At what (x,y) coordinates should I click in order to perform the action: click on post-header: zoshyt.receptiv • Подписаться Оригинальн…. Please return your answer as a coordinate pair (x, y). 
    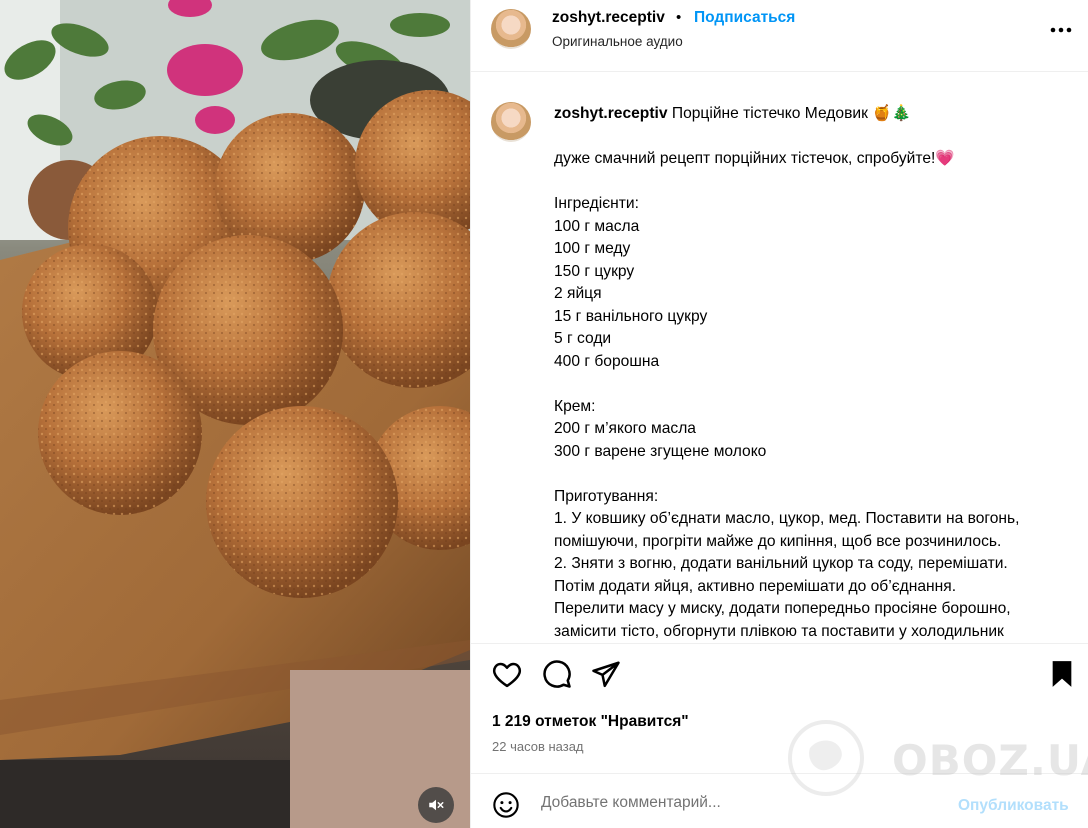
    Looking at the image, I should click on (779, 36).